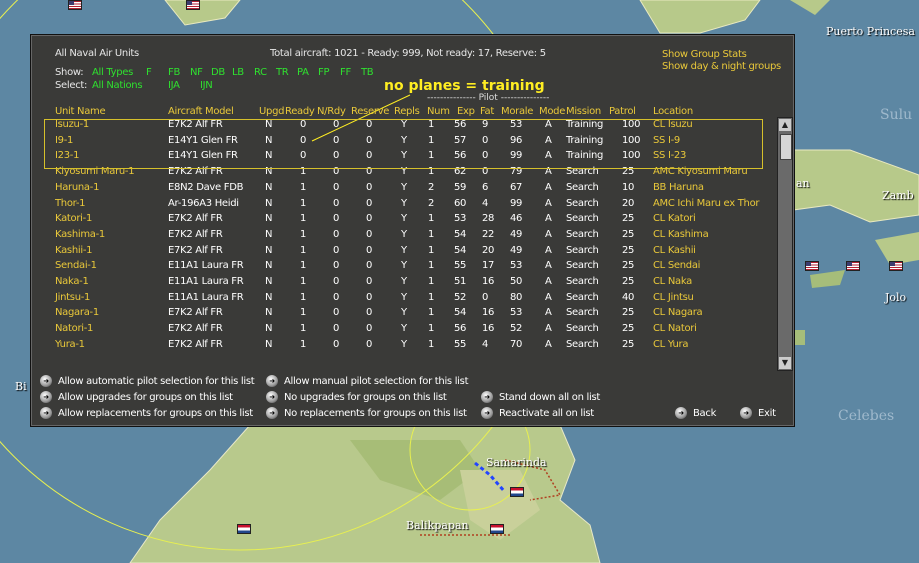 The height and width of the screenshot is (563, 919). What do you see at coordinates (149, 72) in the screenshot?
I see `filter-f: F` at bounding box center [149, 72].